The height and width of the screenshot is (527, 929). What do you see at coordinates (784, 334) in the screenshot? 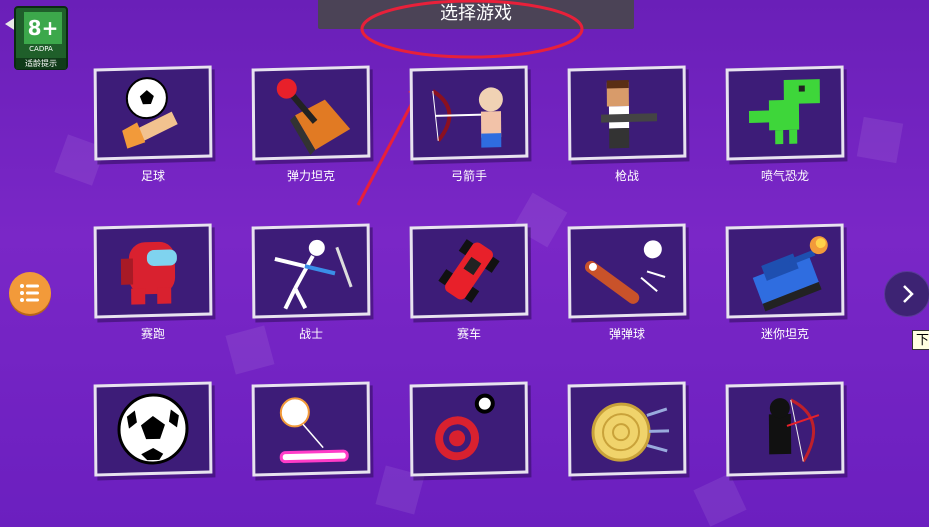
I see `game-label: 迷你坦克` at bounding box center [784, 334].